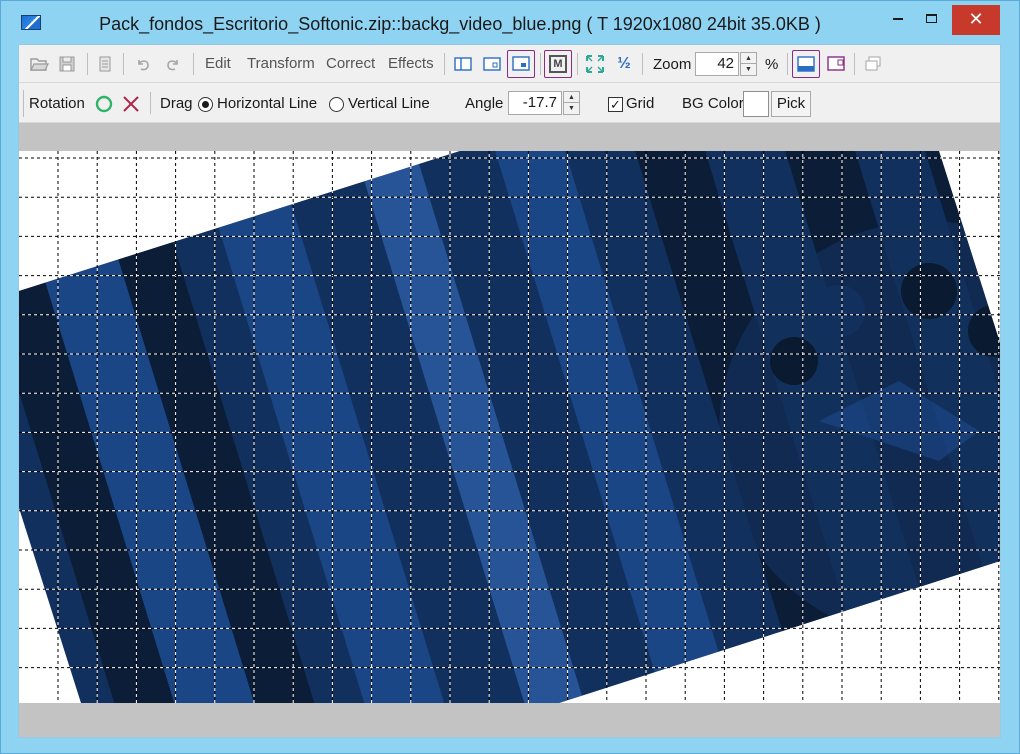 The height and width of the screenshot is (754, 1020). I want to click on fraction-icon: ½, so click(624, 63).